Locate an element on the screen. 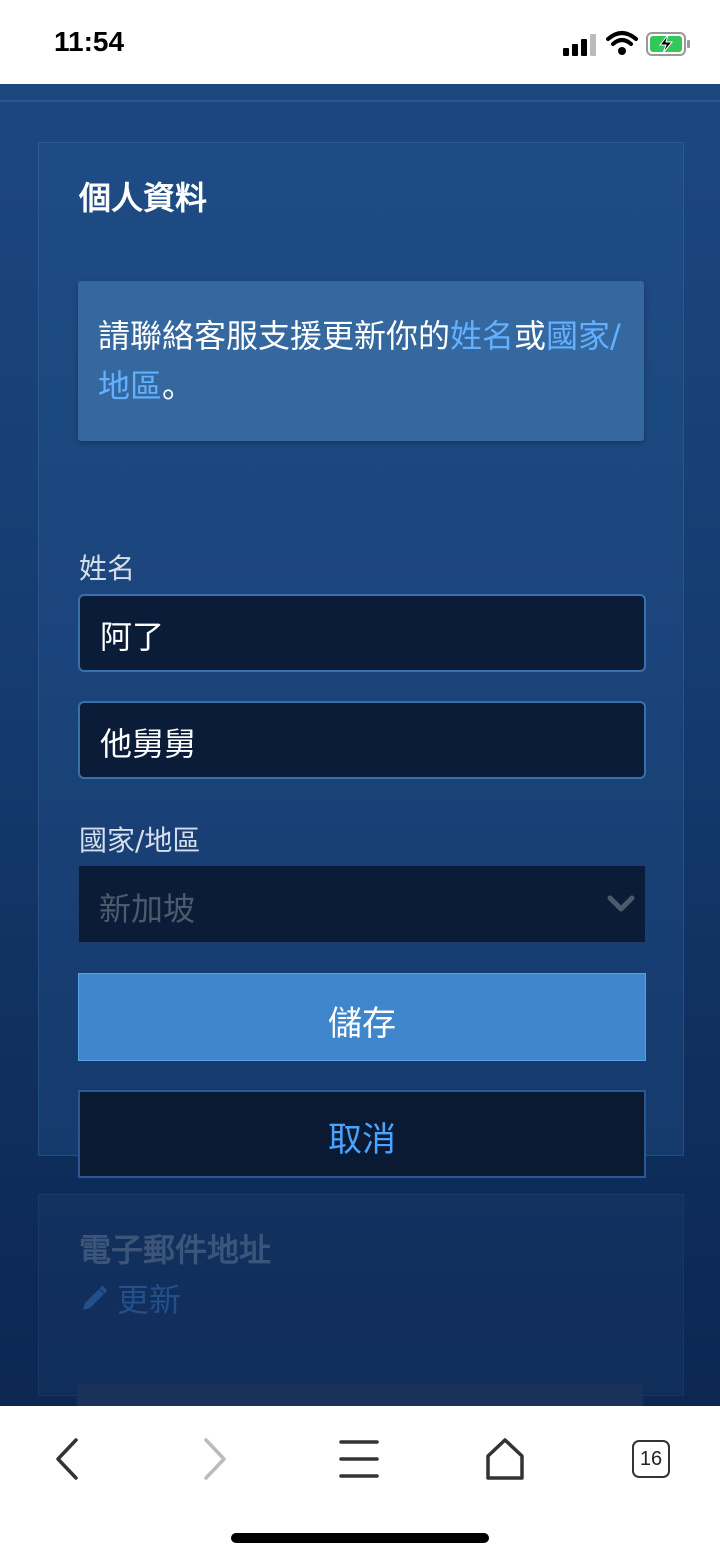 The height and width of the screenshot is (1559, 720). save-button: 儲存 is located at coordinates (362, 1017).